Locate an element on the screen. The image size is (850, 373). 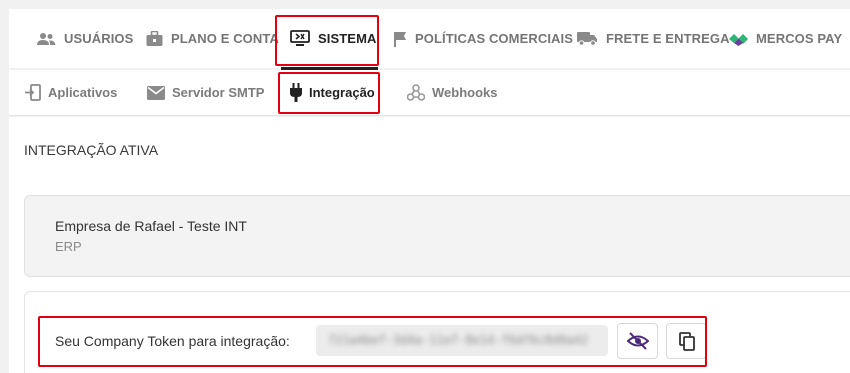
copy-token-button is located at coordinates (686, 341).